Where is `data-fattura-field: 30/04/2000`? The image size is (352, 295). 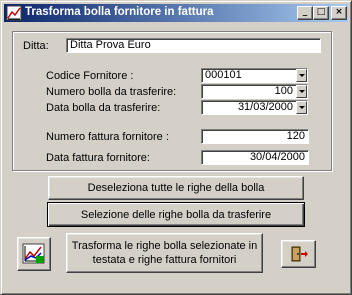
data-fattura-field: 30/04/2000 is located at coordinates (255, 157).